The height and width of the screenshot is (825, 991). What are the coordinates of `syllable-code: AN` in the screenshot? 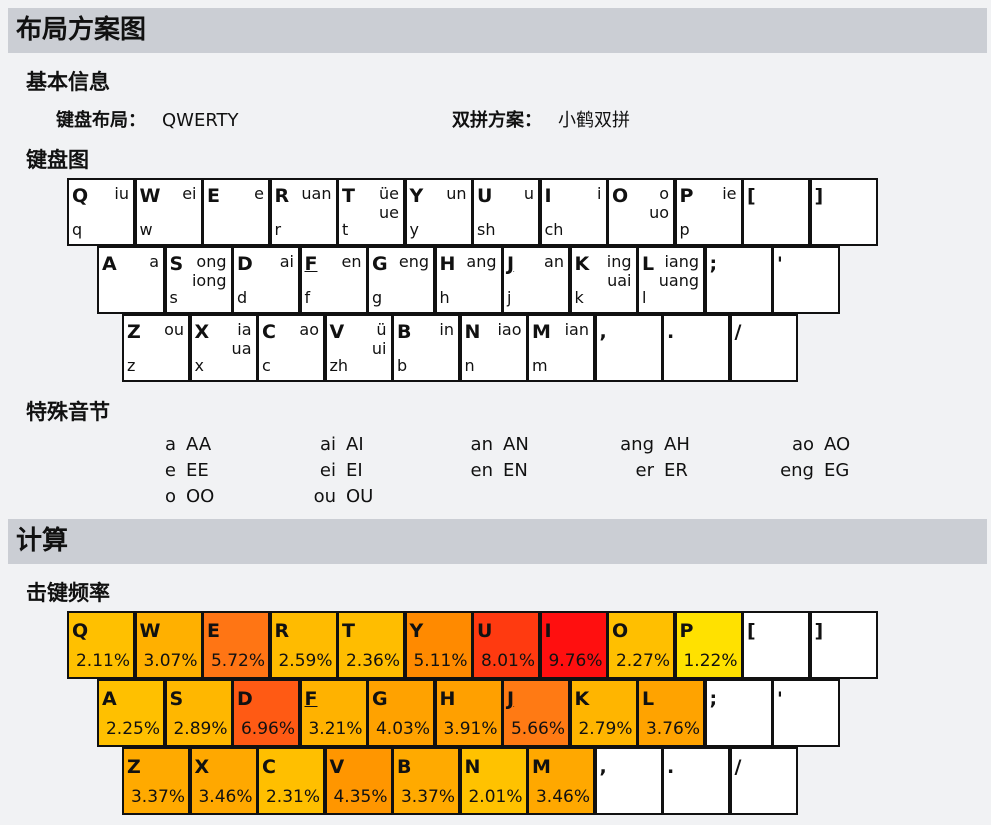 It's located at (516, 444).